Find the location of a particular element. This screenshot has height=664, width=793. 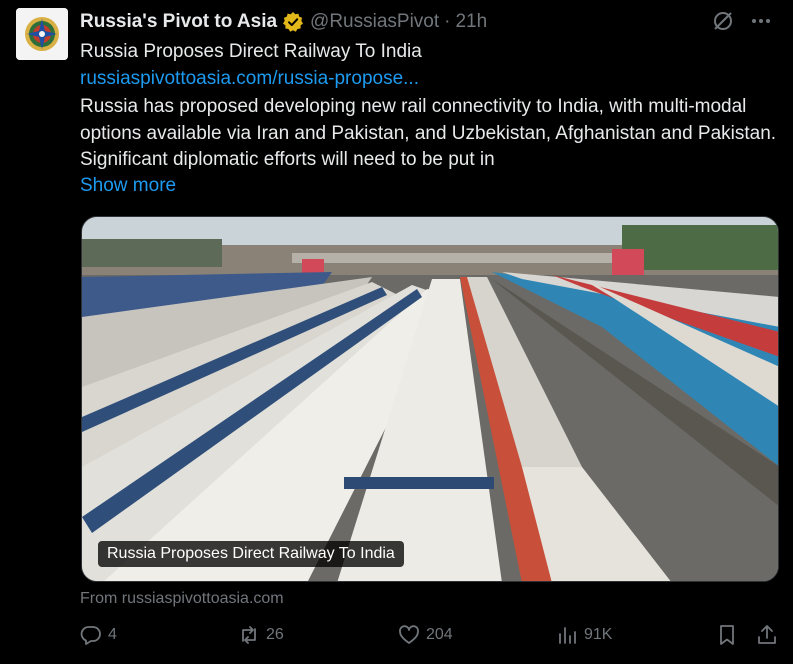

view-count: 91K is located at coordinates (598, 634).